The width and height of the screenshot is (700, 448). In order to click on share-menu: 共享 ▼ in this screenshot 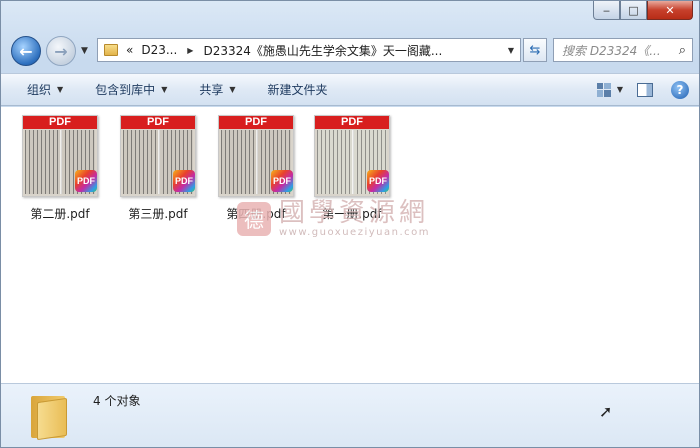, I will do `click(211, 89)`.